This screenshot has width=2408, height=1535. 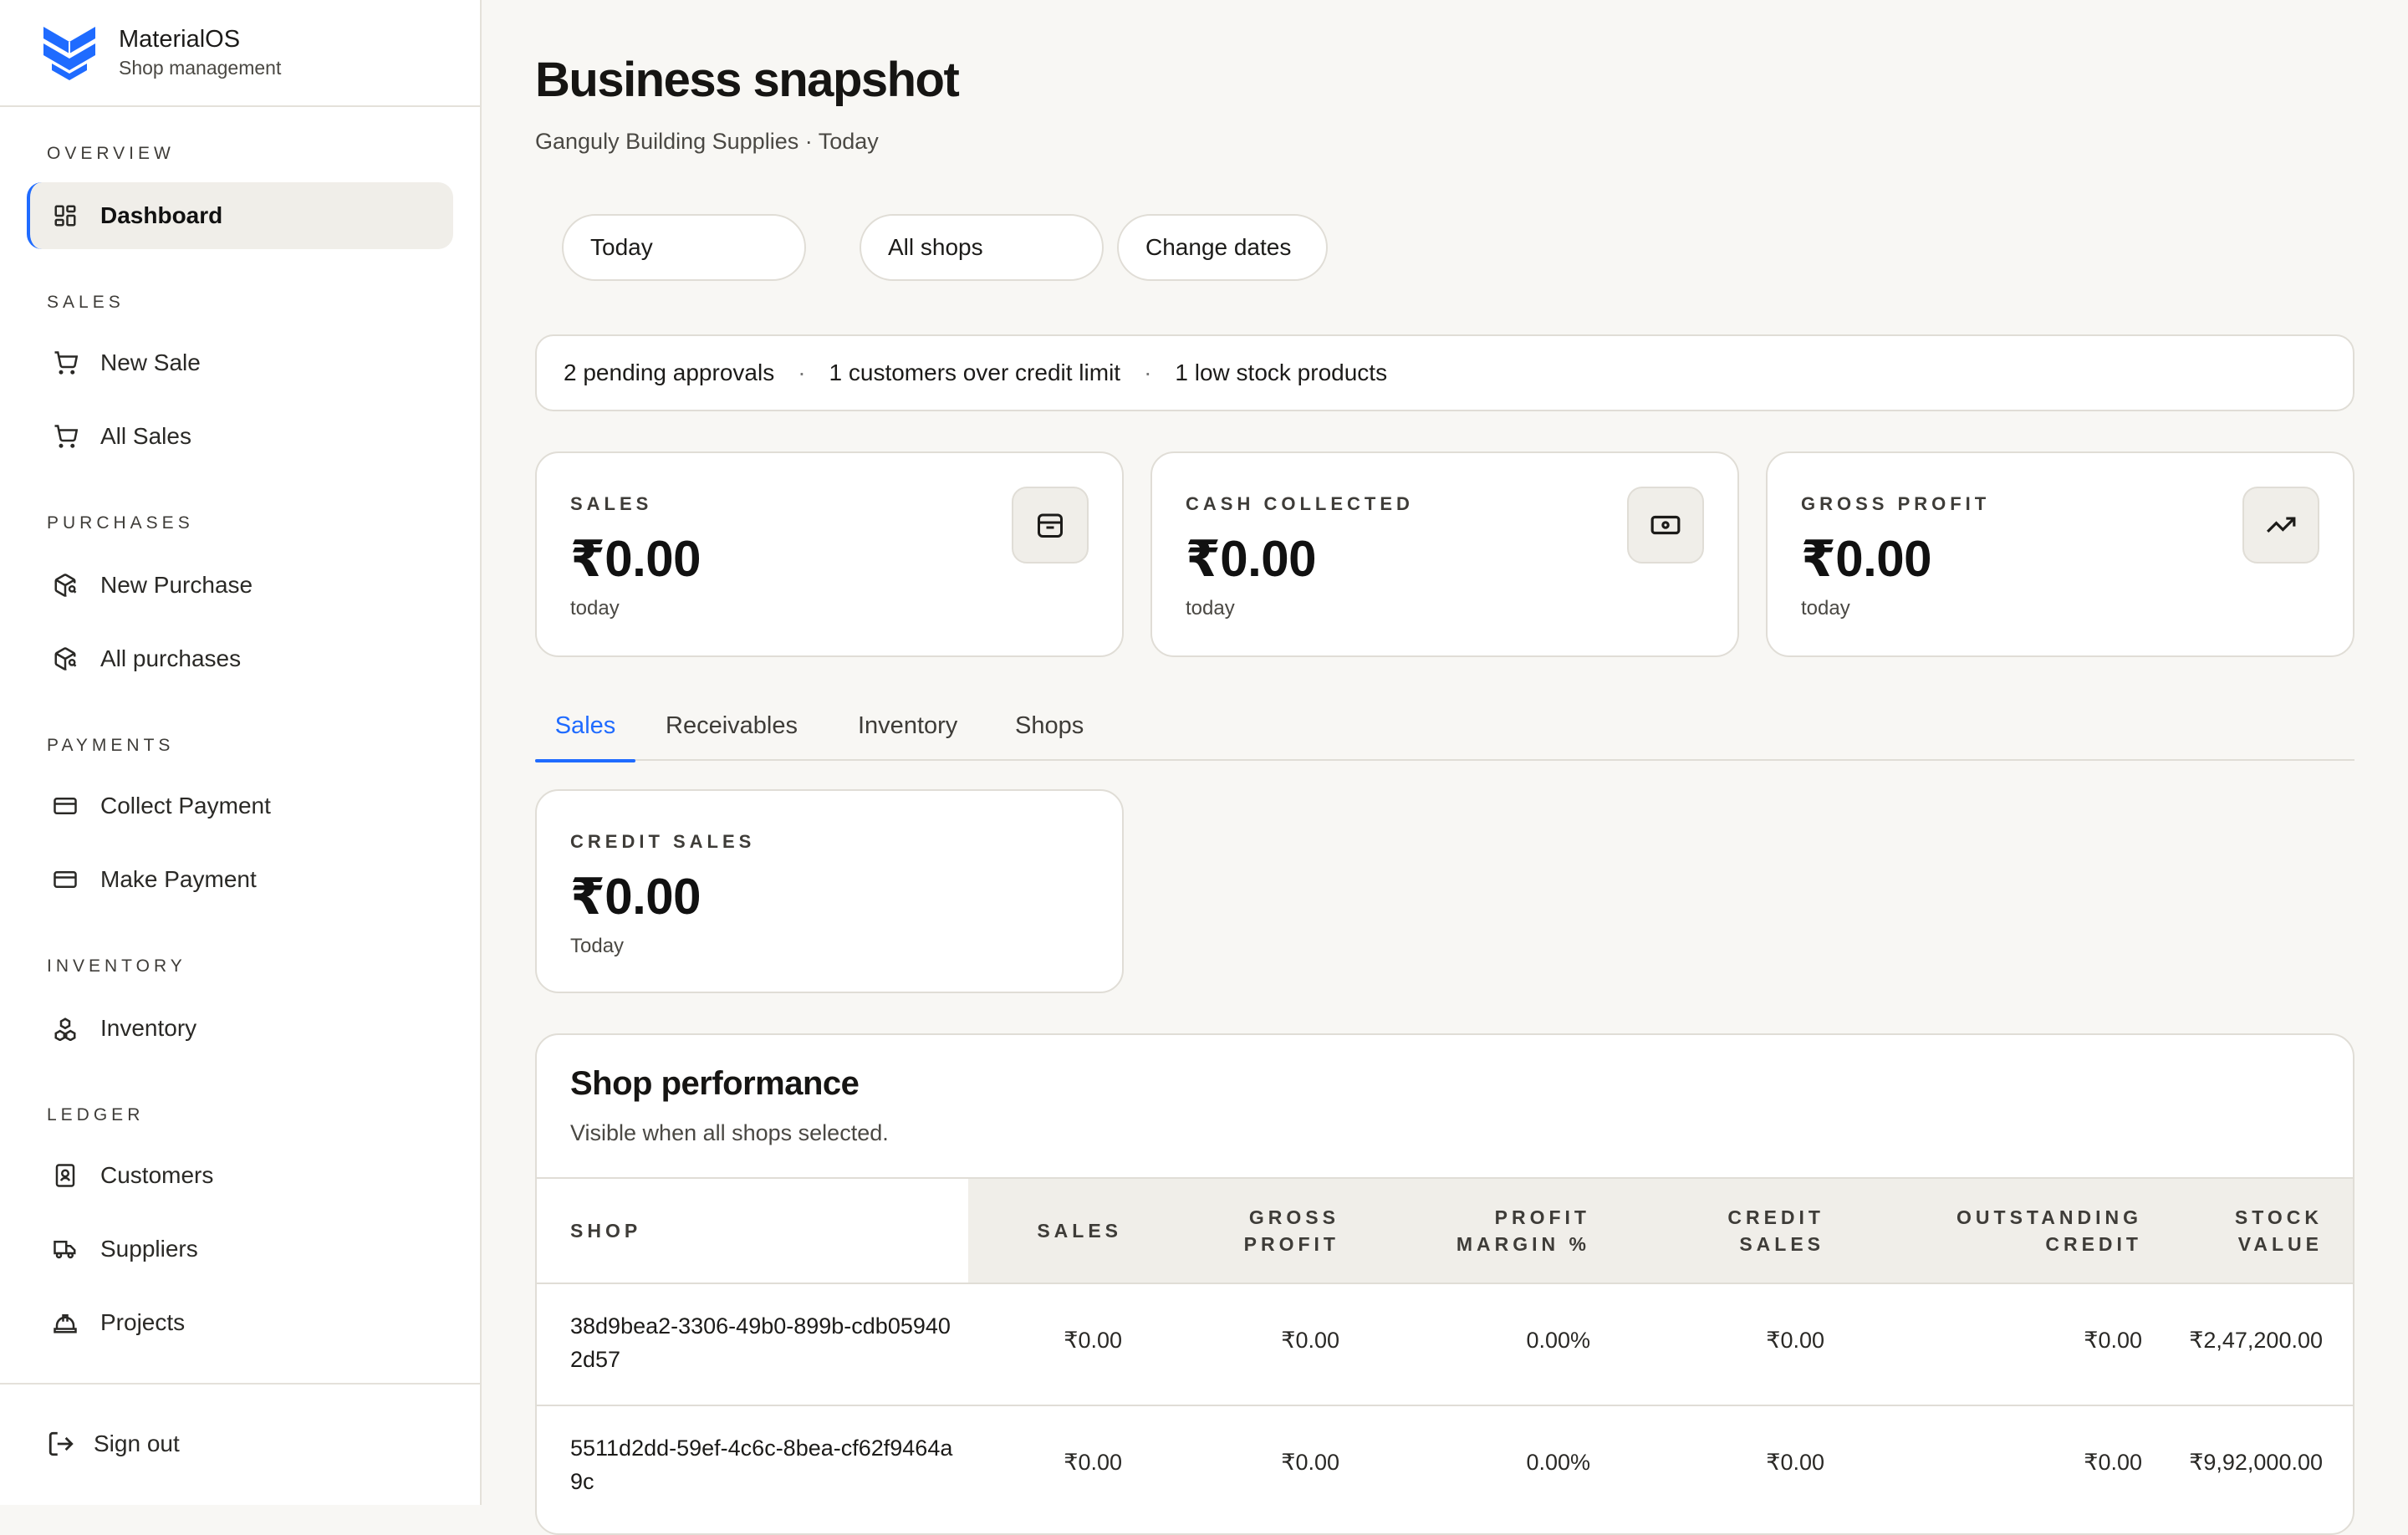 What do you see at coordinates (1745, 1230) in the screenshot?
I see `column-header-credit-sales: Credit sales` at bounding box center [1745, 1230].